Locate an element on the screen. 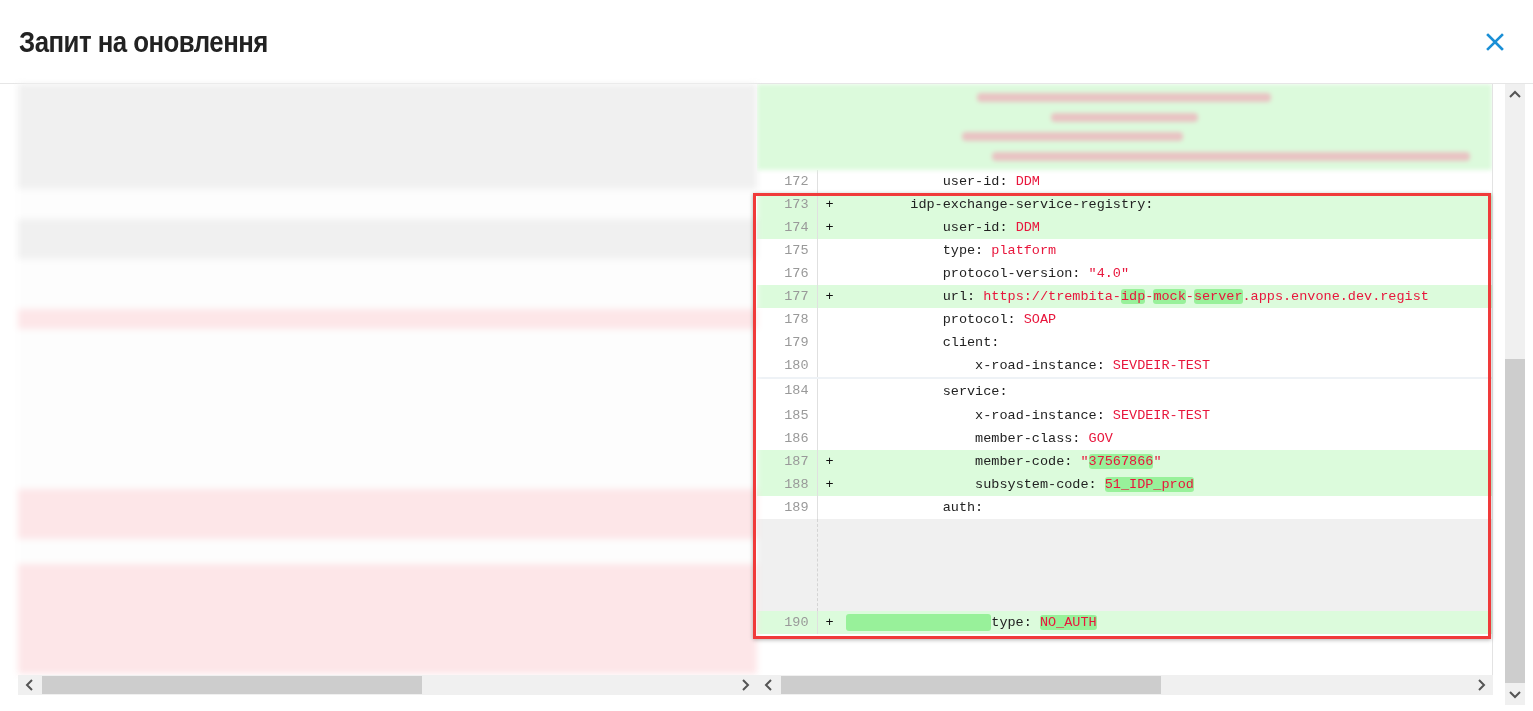  code-value: 37567866 is located at coordinates (1121, 461).